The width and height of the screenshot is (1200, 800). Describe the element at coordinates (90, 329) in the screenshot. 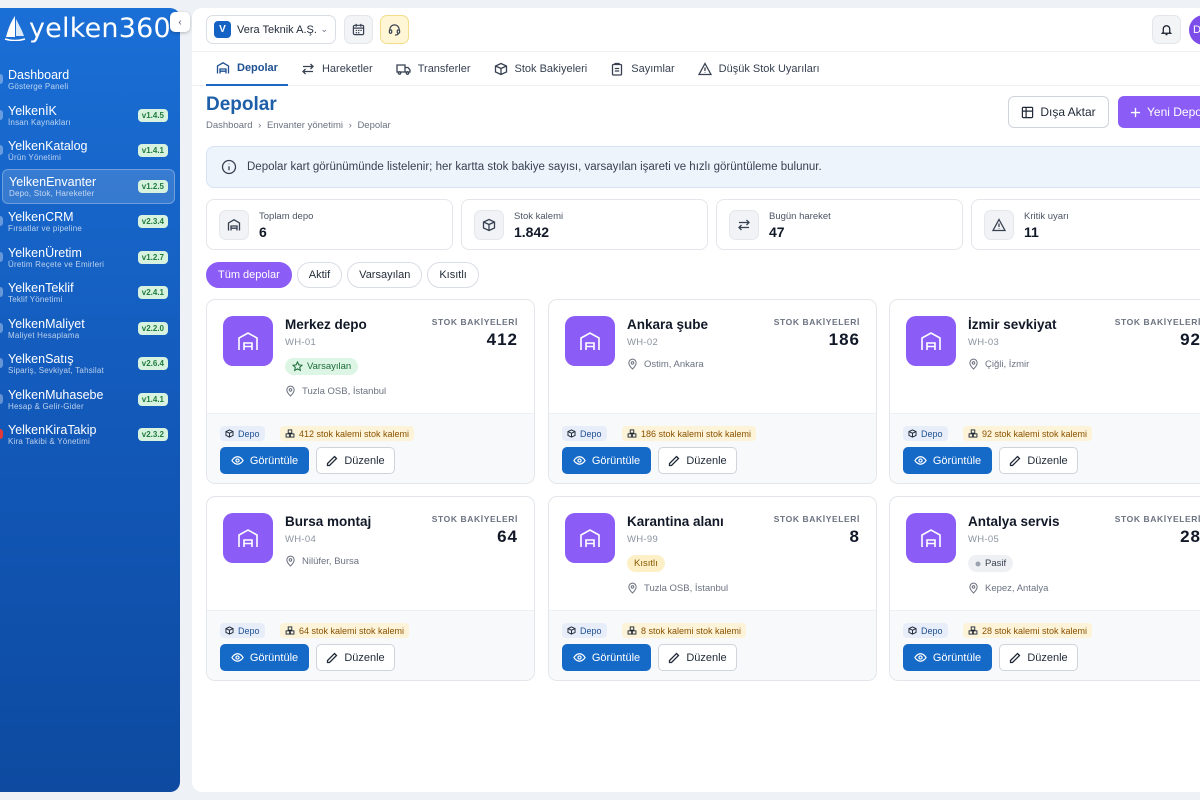

I see `sidebar-item-yelkenmaliyet: YelkenMaliyet Maliyet Hesaplama v2.2.0` at that location.